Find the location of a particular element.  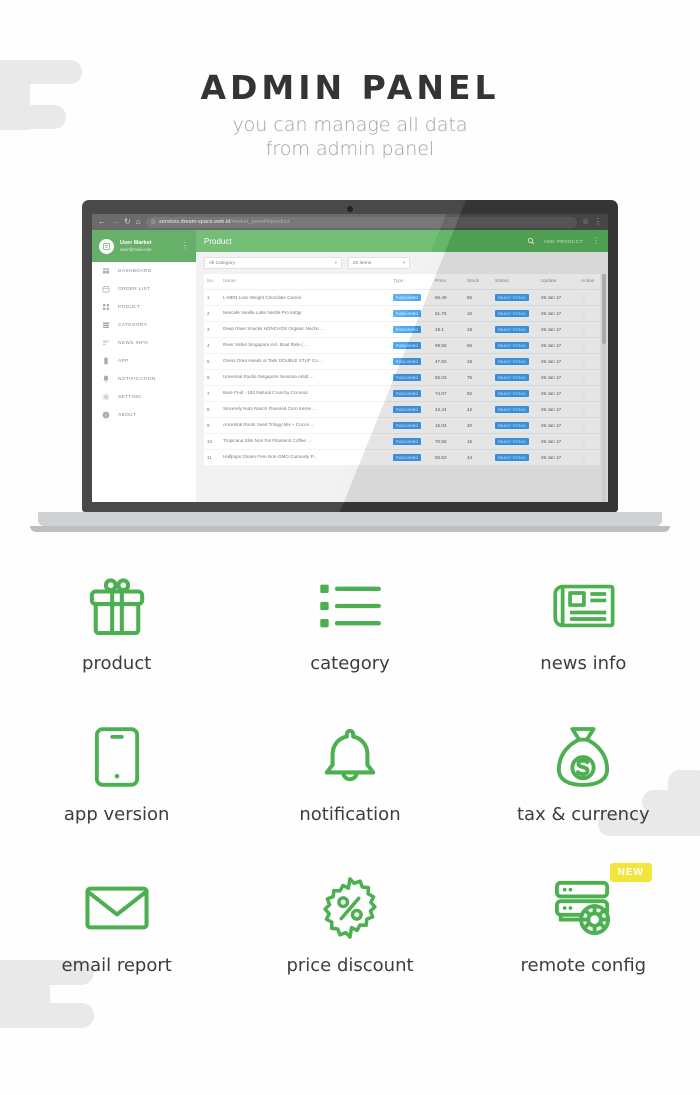

items-per-page-select: 20 items ▾ is located at coordinates (379, 263).